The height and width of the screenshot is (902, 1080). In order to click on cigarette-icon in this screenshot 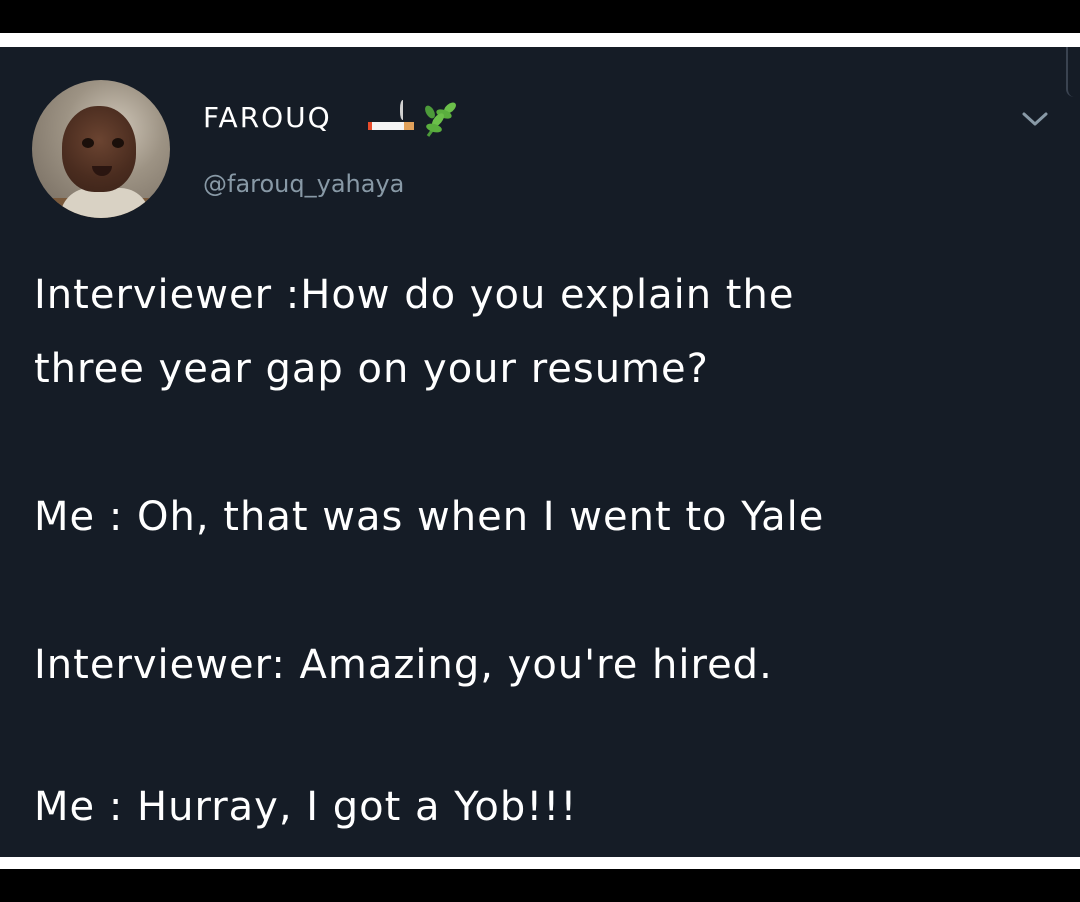, I will do `click(392, 116)`.